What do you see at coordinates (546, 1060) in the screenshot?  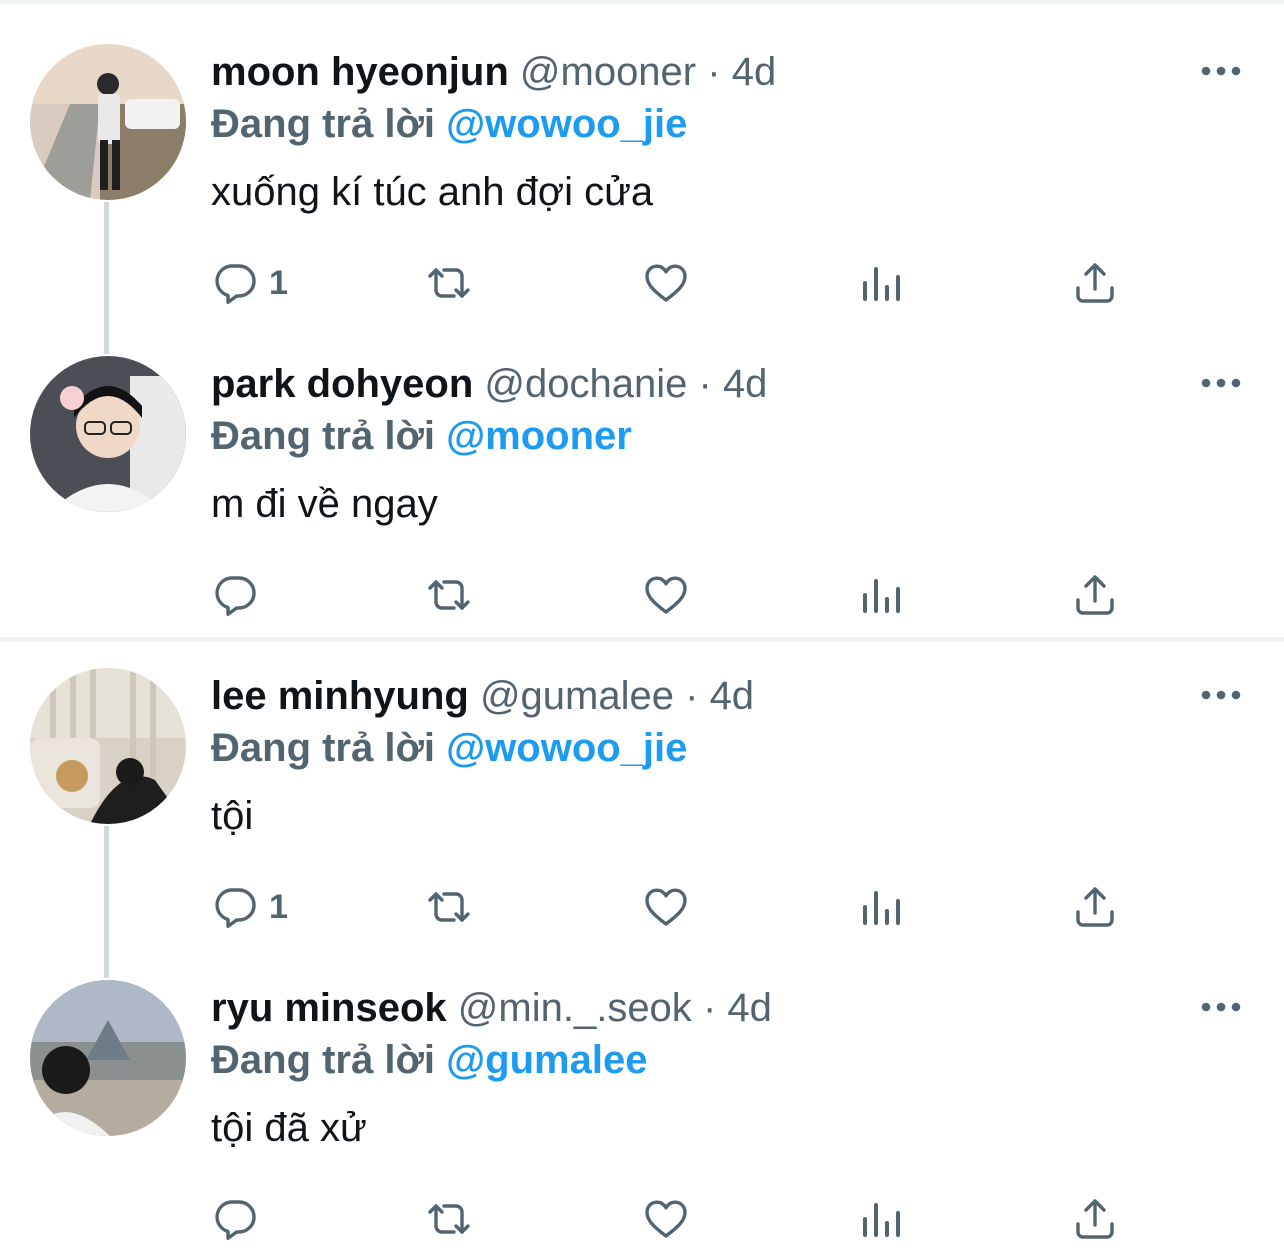 I see `reply-mention-link: @gumalee` at bounding box center [546, 1060].